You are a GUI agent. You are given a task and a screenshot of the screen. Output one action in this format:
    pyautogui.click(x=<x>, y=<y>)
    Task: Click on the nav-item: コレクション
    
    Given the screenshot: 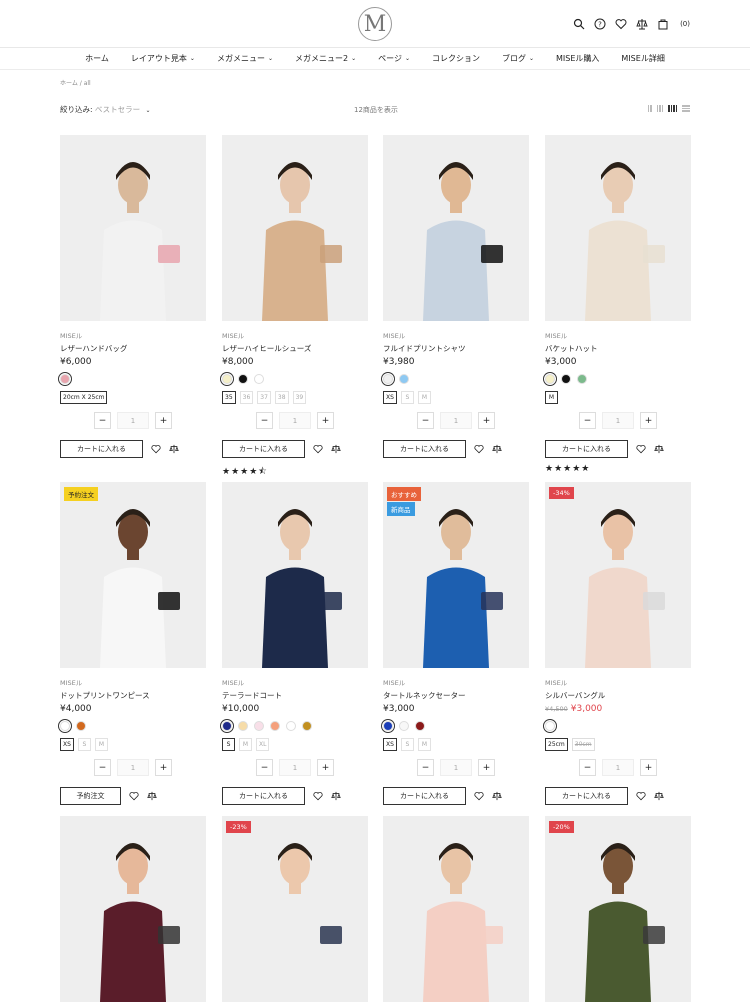 What is the action you would take?
    pyautogui.click(x=456, y=58)
    